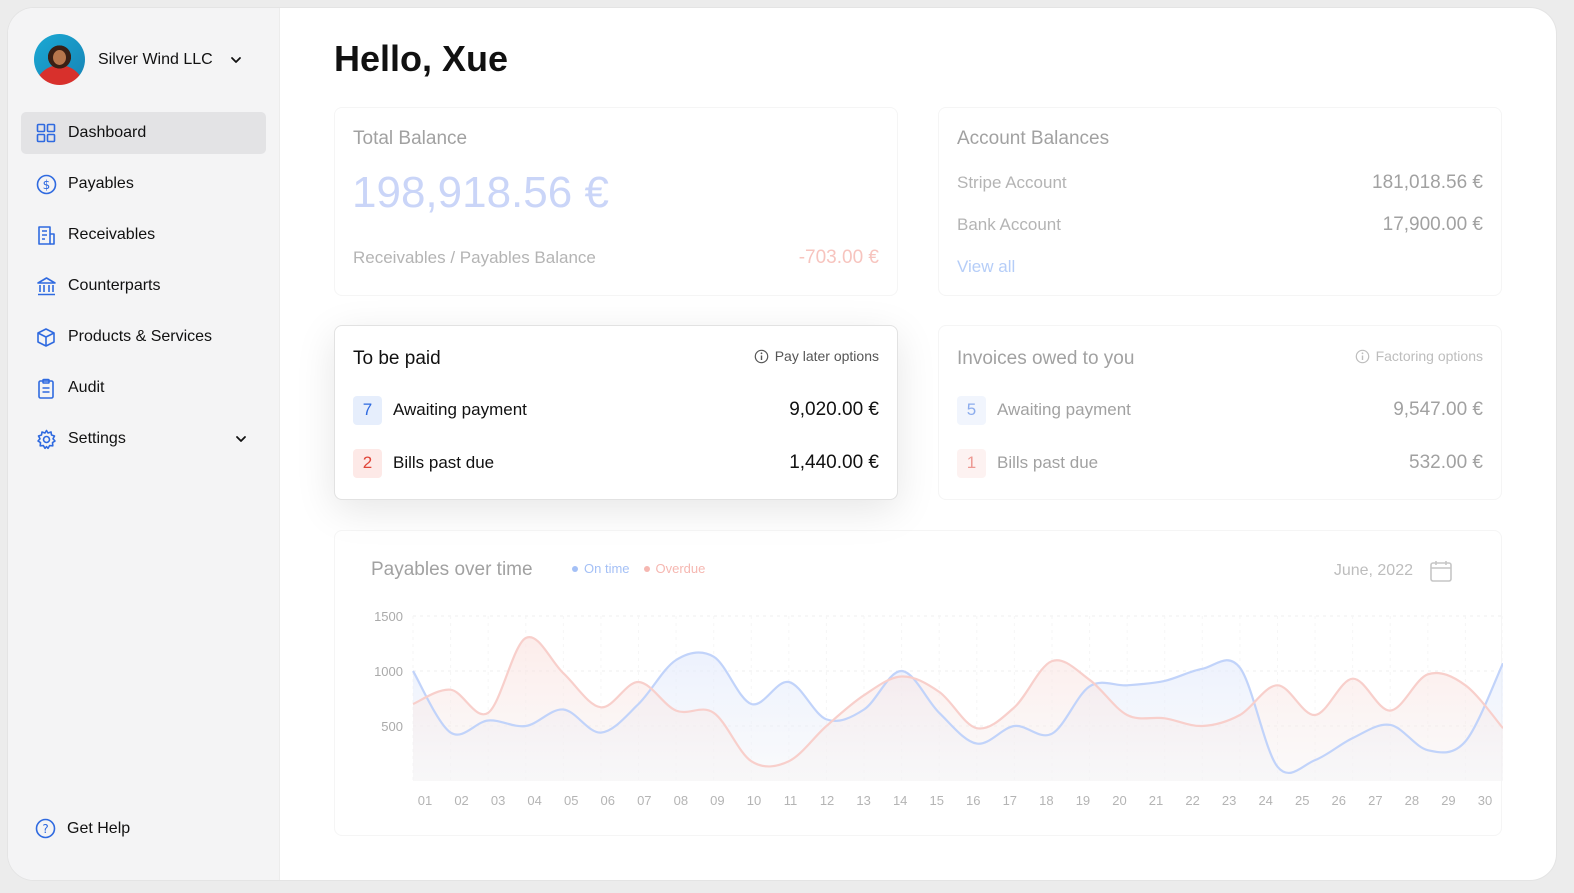 Image resolution: width=1574 pixels, height=893 pixels. What do you see at coordinates (59, 59) in the screenshot?
I see `avatar` at bounding box center [59, 59].